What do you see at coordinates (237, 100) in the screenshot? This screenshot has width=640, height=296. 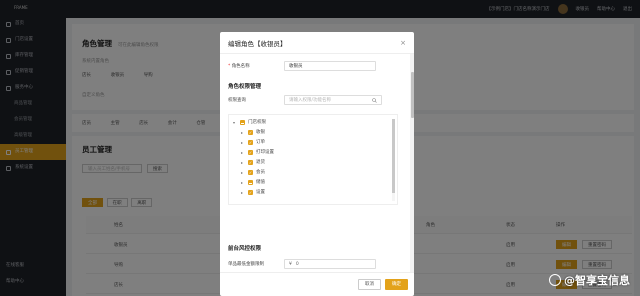 I see `perm-search-label: 权限查询` at bounding box center [237, 100].